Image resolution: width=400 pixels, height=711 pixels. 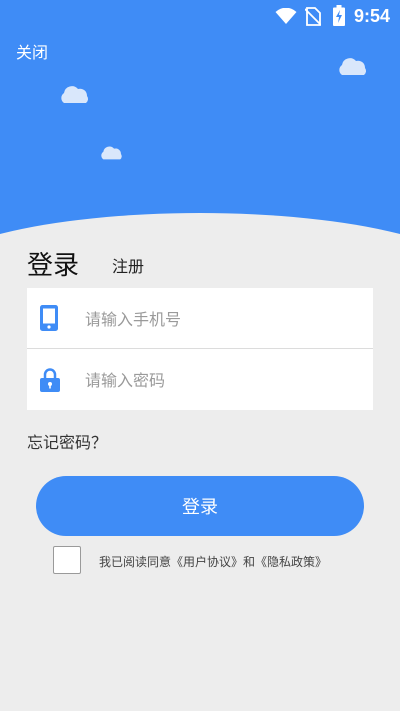 I want to click on battery-icon, so click(x=339, y=15).